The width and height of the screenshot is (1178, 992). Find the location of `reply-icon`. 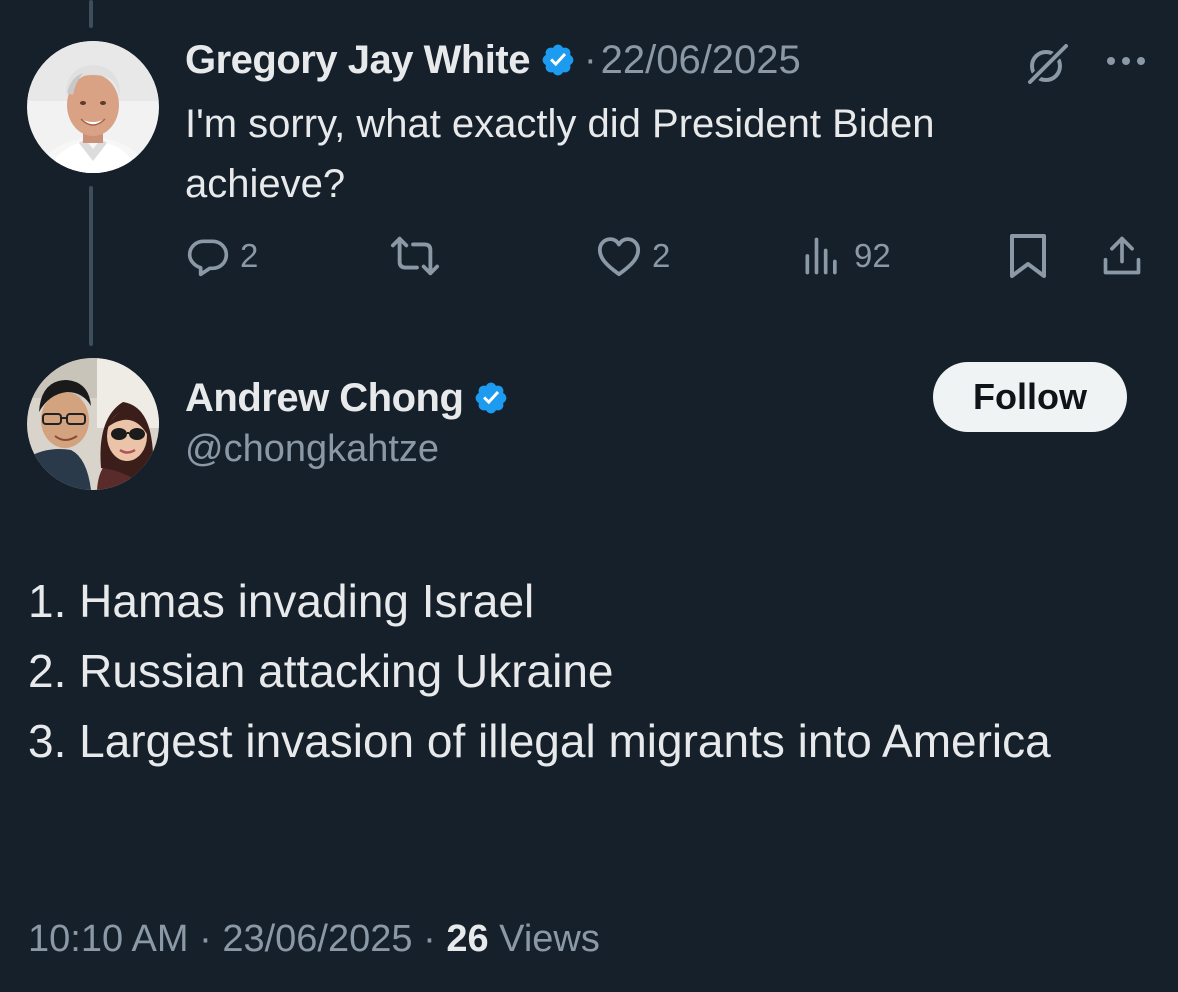

reply-icon is located at coordinates (208, 256).